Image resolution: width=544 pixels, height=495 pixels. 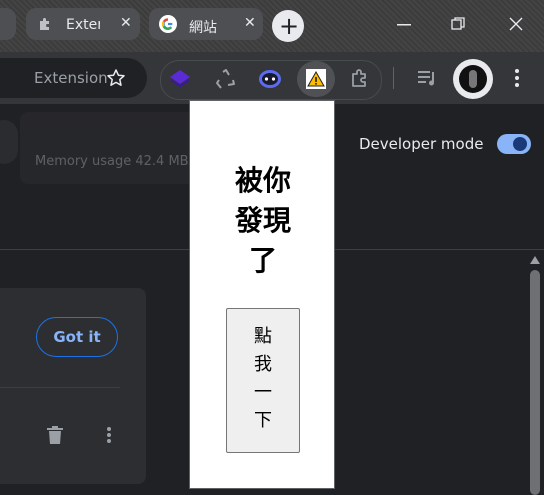 I want to click on tab-partial: ✕, so click(x=8, y=24).